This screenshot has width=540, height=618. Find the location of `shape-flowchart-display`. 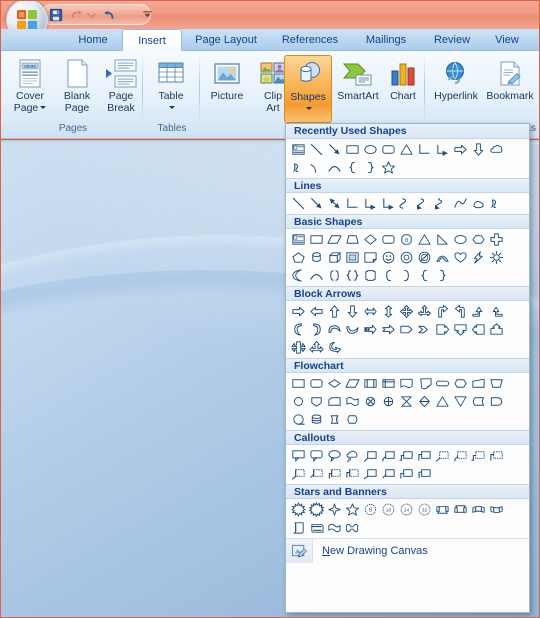

shape-flowchart-display is located at coordinates (352, 419).